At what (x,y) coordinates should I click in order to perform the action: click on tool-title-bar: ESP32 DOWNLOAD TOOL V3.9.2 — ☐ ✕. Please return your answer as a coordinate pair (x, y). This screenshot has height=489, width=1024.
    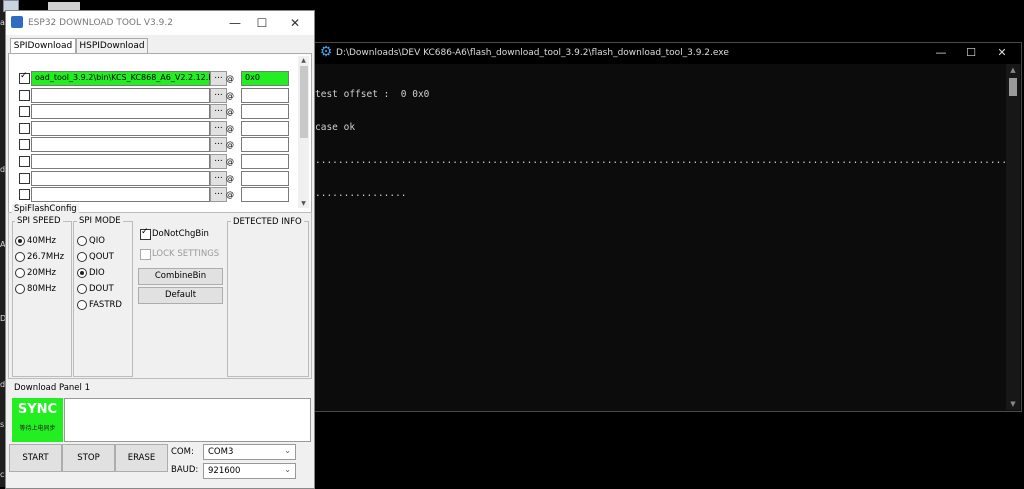
    Looking at the image, I should click on (160, 23).